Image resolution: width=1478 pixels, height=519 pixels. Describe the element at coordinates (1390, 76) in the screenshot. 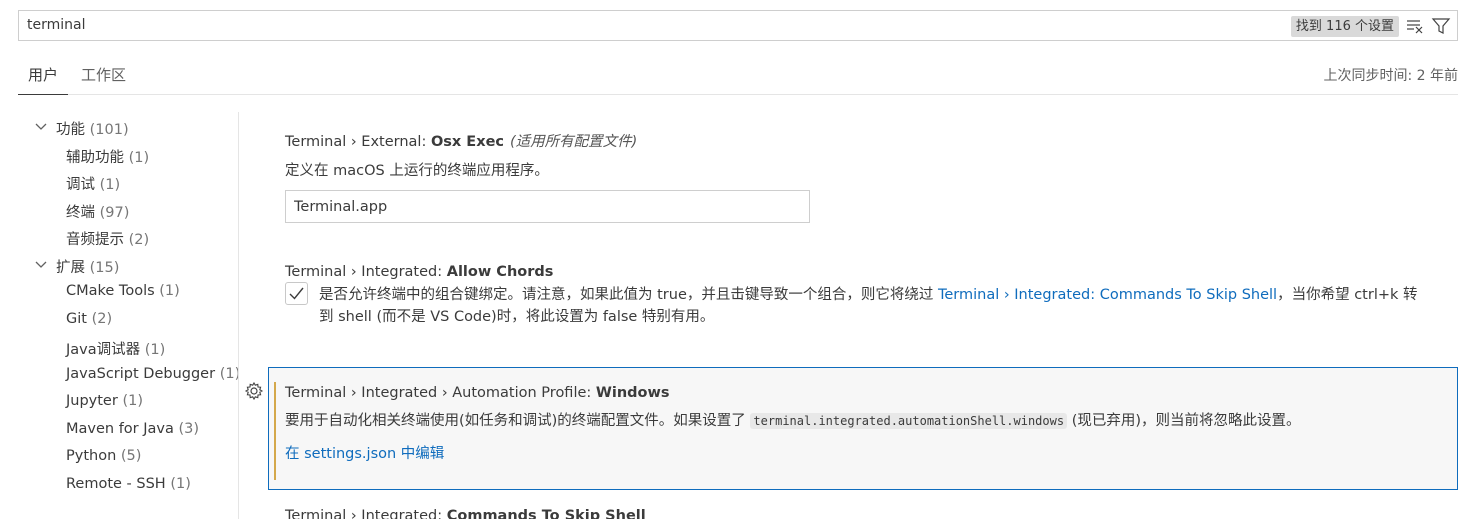

I see `sync-status: 上次同步时间: 2 年前` at that location.